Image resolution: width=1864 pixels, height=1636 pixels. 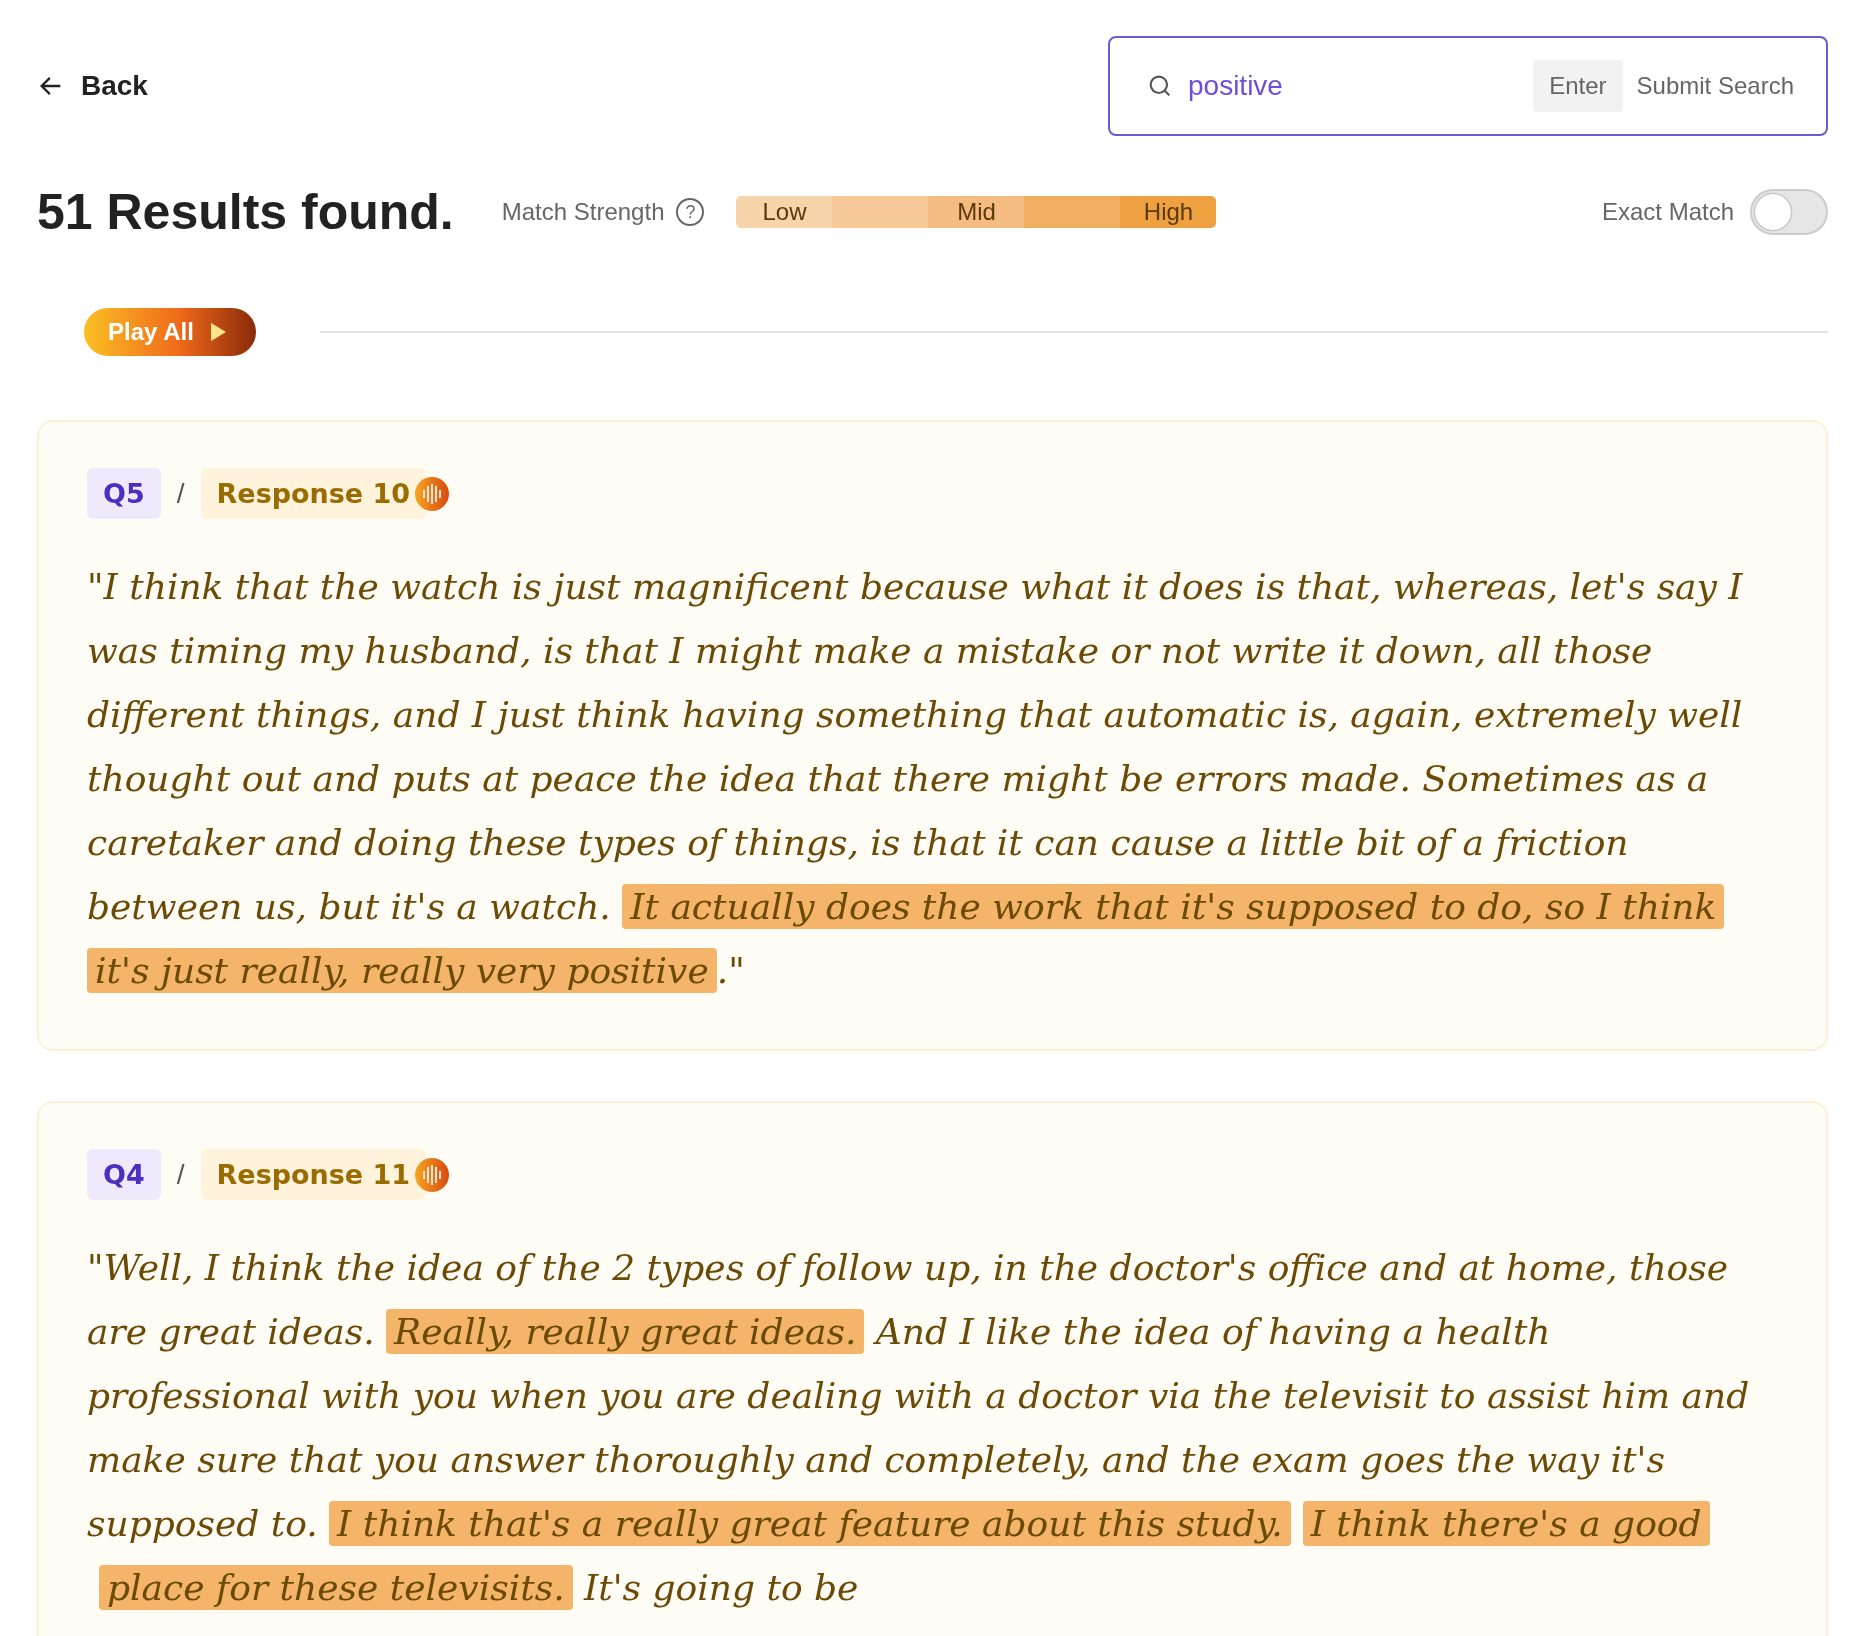 I want to click on response-tag: Response 10, so click(x=313, y=493).